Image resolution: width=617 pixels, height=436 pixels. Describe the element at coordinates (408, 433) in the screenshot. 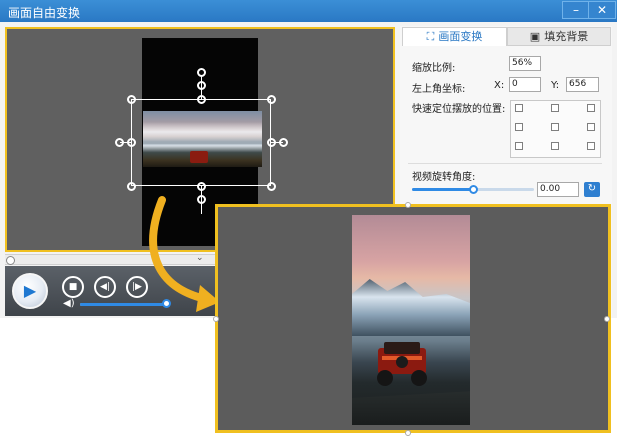

I see `zoom-handle-bottom` at that location.